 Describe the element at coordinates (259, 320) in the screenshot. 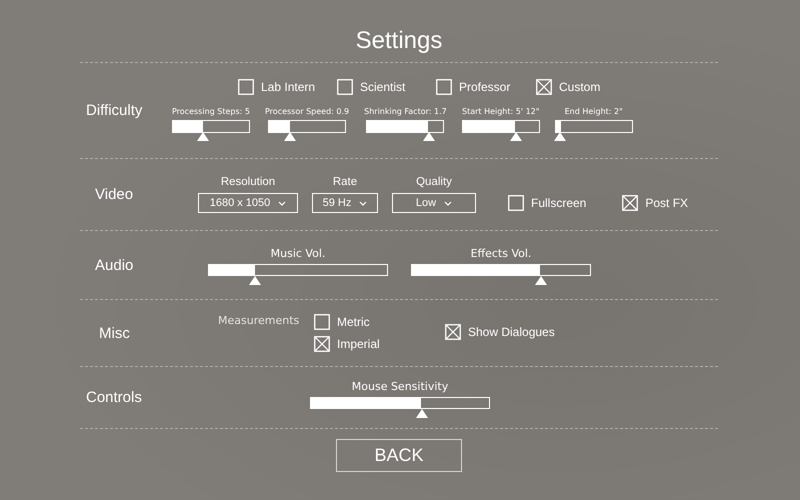

I see `group-label: Measurements` at that location.